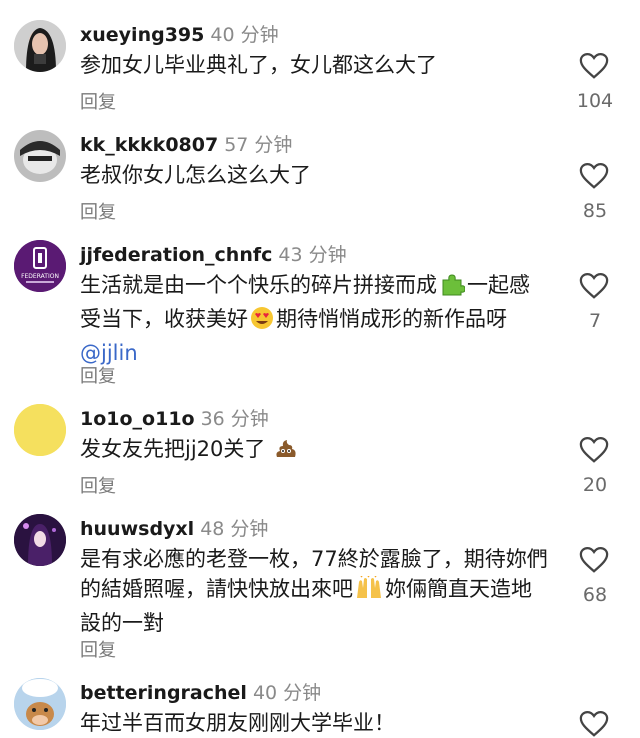  I want to click on like-count: 104, so click(595, 101).